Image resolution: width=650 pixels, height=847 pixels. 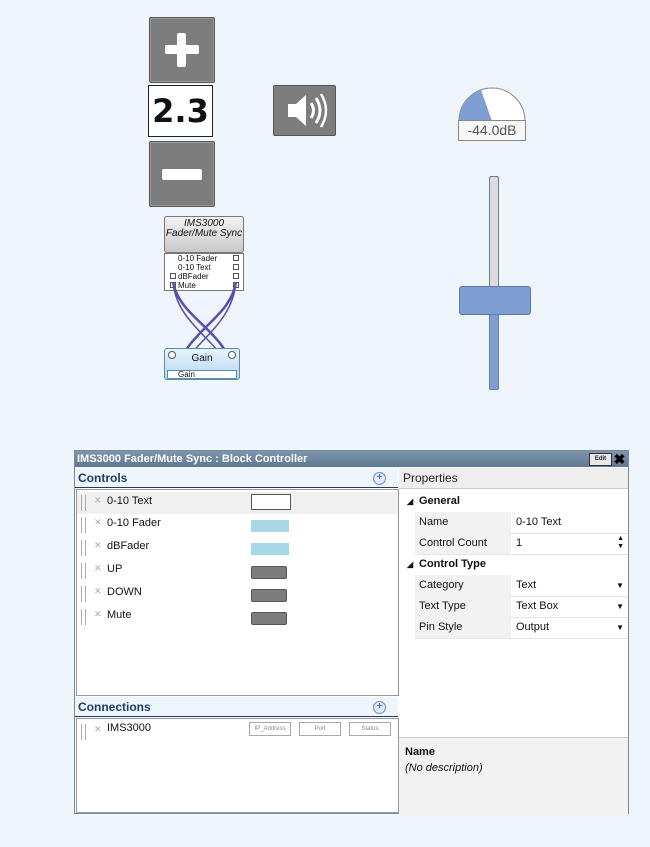 I want to click on control-row: ✕ dBFader, so click(x=237, y=548).